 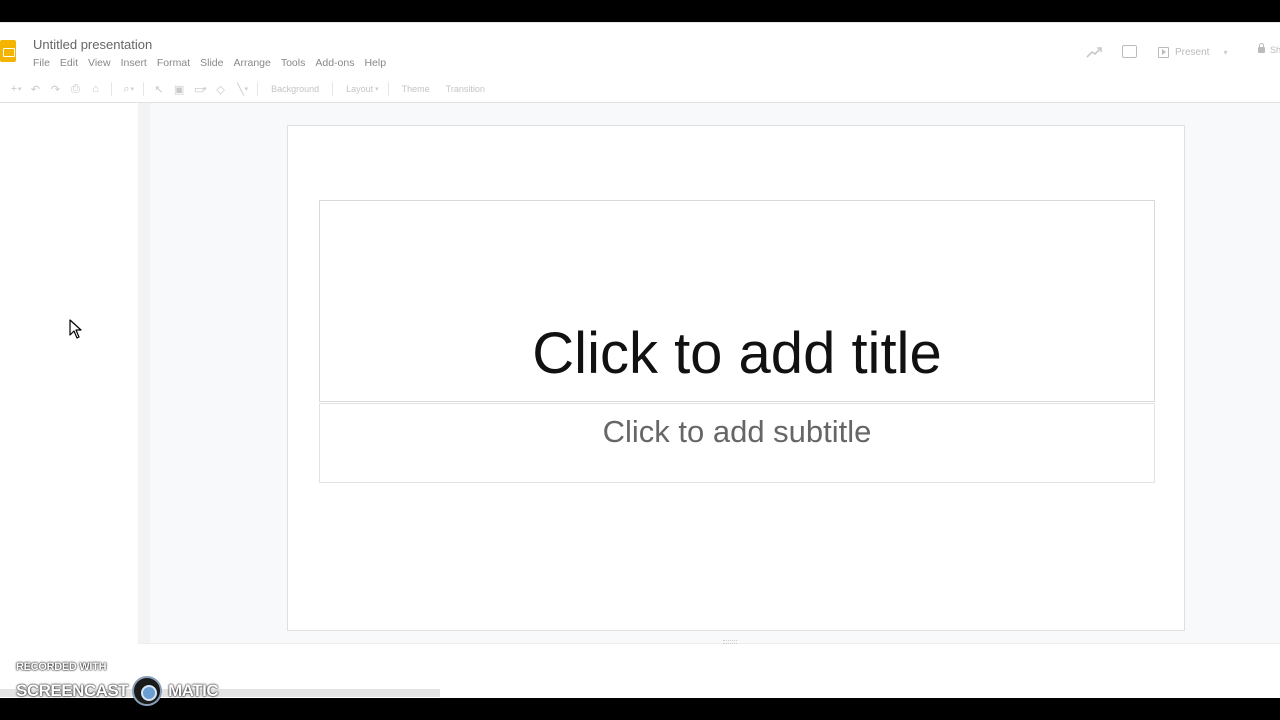 I want to click on comment-icon, so click(x=1129, y=51).